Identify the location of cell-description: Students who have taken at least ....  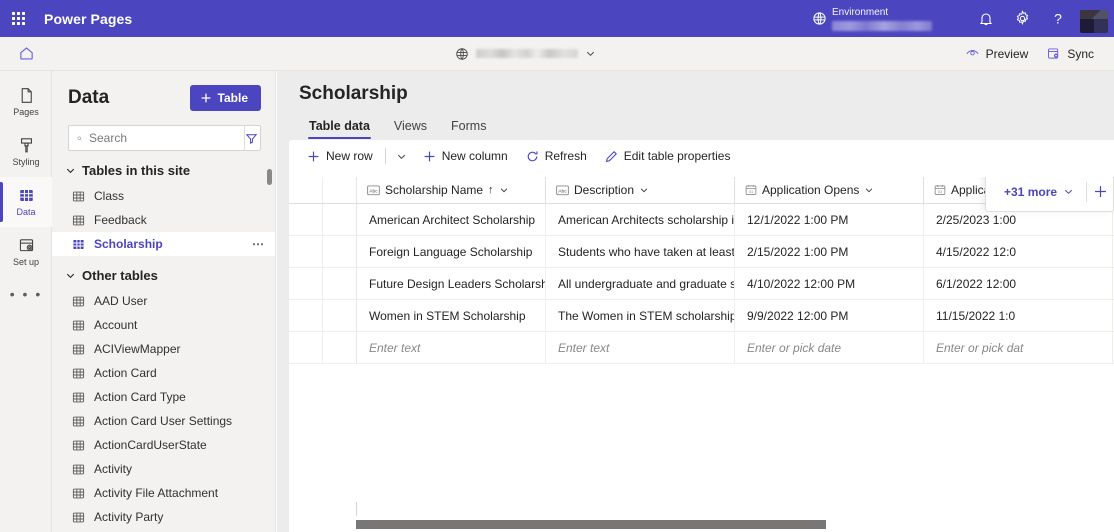
(640, 251).